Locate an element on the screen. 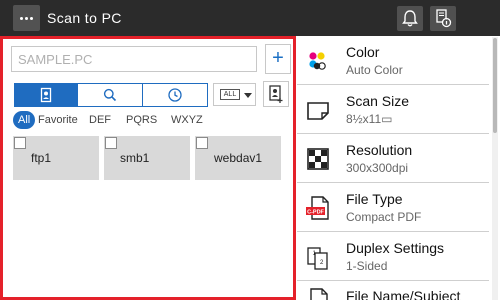 The height and width of the screenshot is (300, 500). address-book-register-button is located at coordinates (276, 94).